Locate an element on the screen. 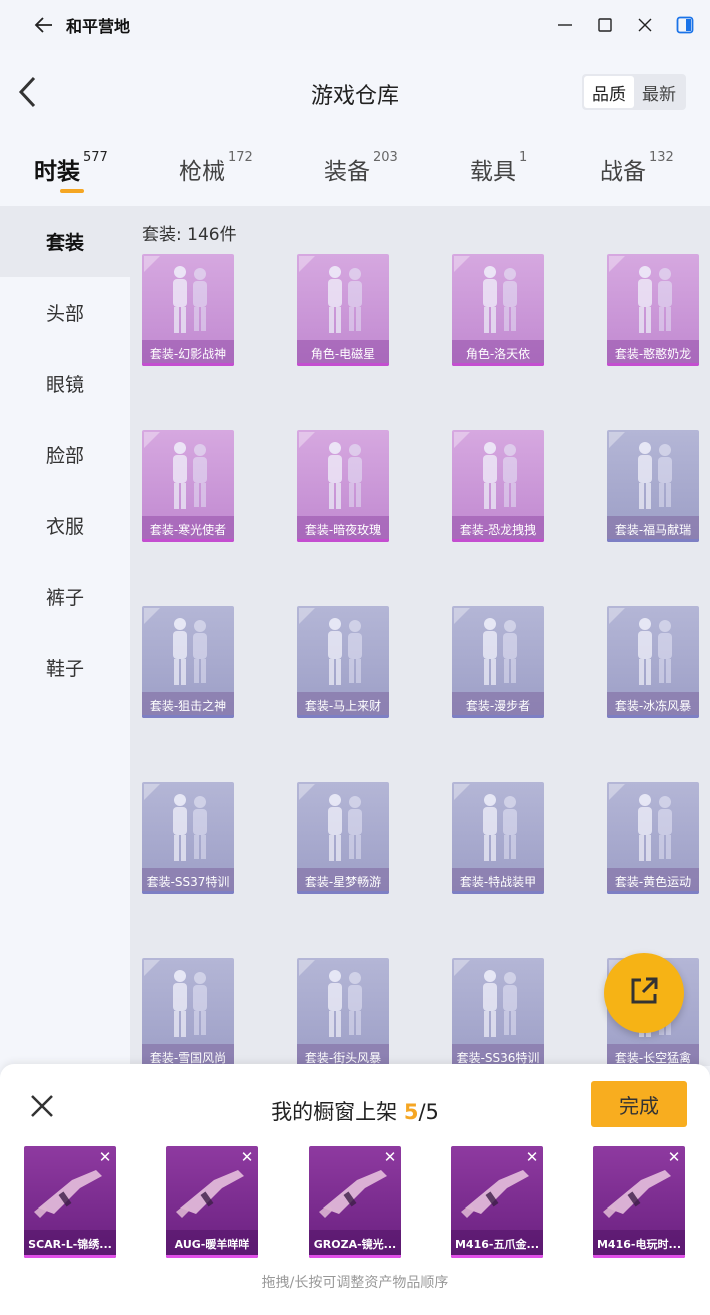  item-name: 套装-长空猛禽 is located at coordinates (653, 1055).